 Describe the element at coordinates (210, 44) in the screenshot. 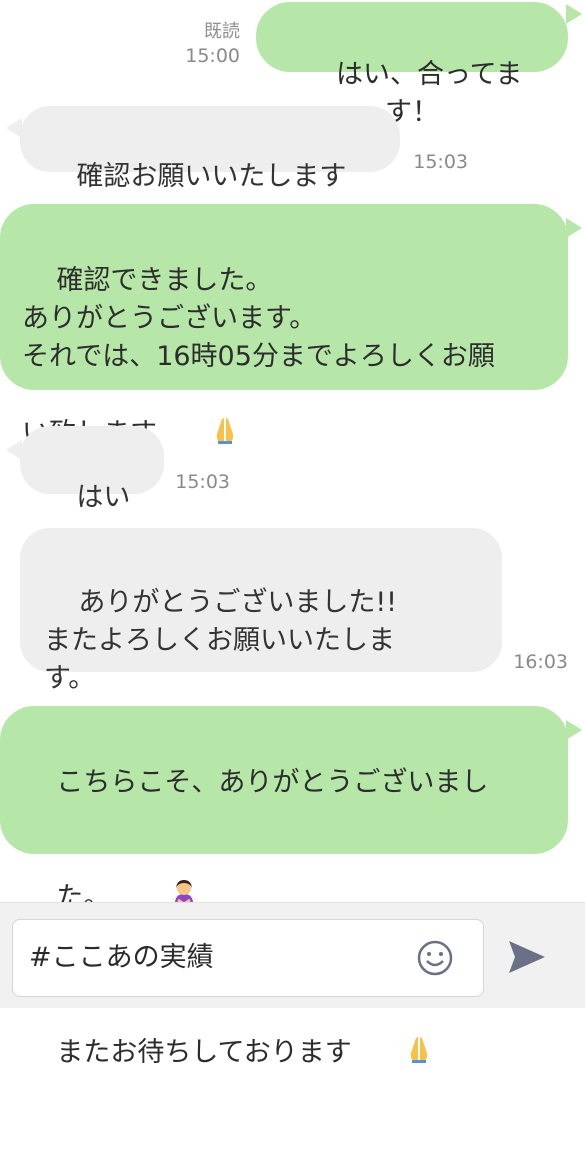

I see `read-status: 既読 15:00` at that location.